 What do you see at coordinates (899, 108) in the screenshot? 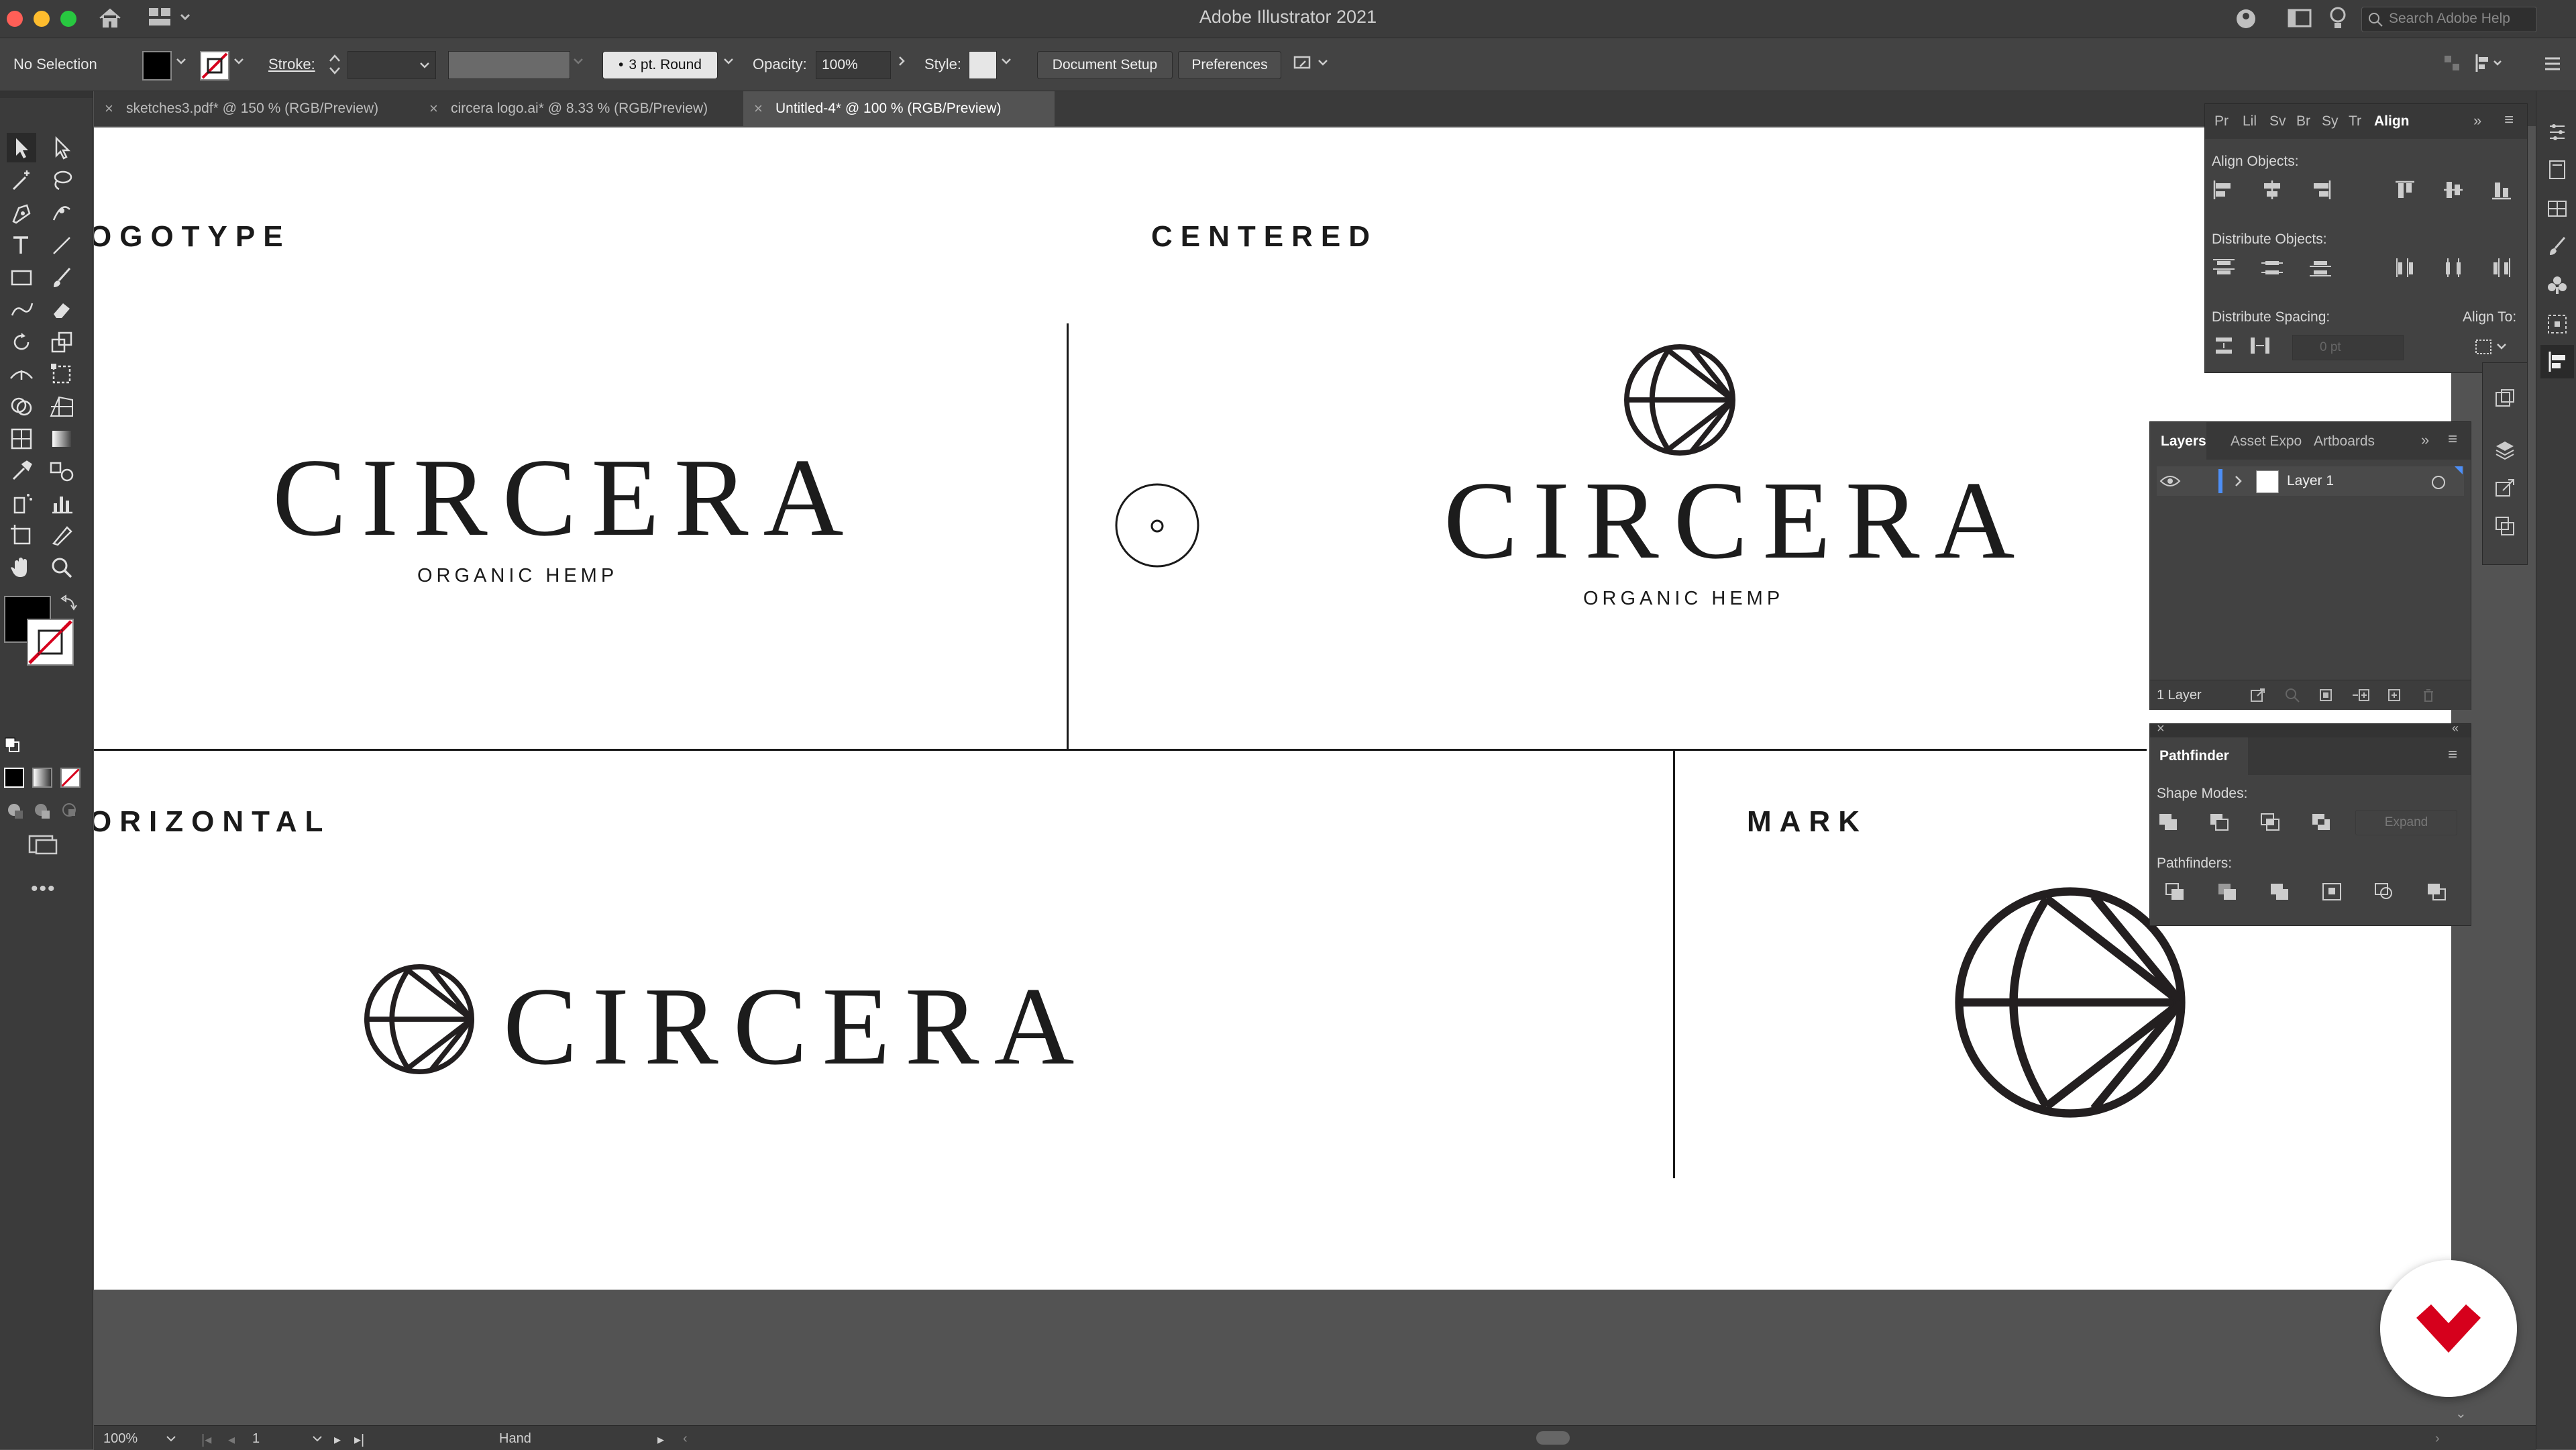
I see `tab-untitled-4: × Untitled-4* @ 100 % (RGB/Preview)` at bounding box center [899, 108].